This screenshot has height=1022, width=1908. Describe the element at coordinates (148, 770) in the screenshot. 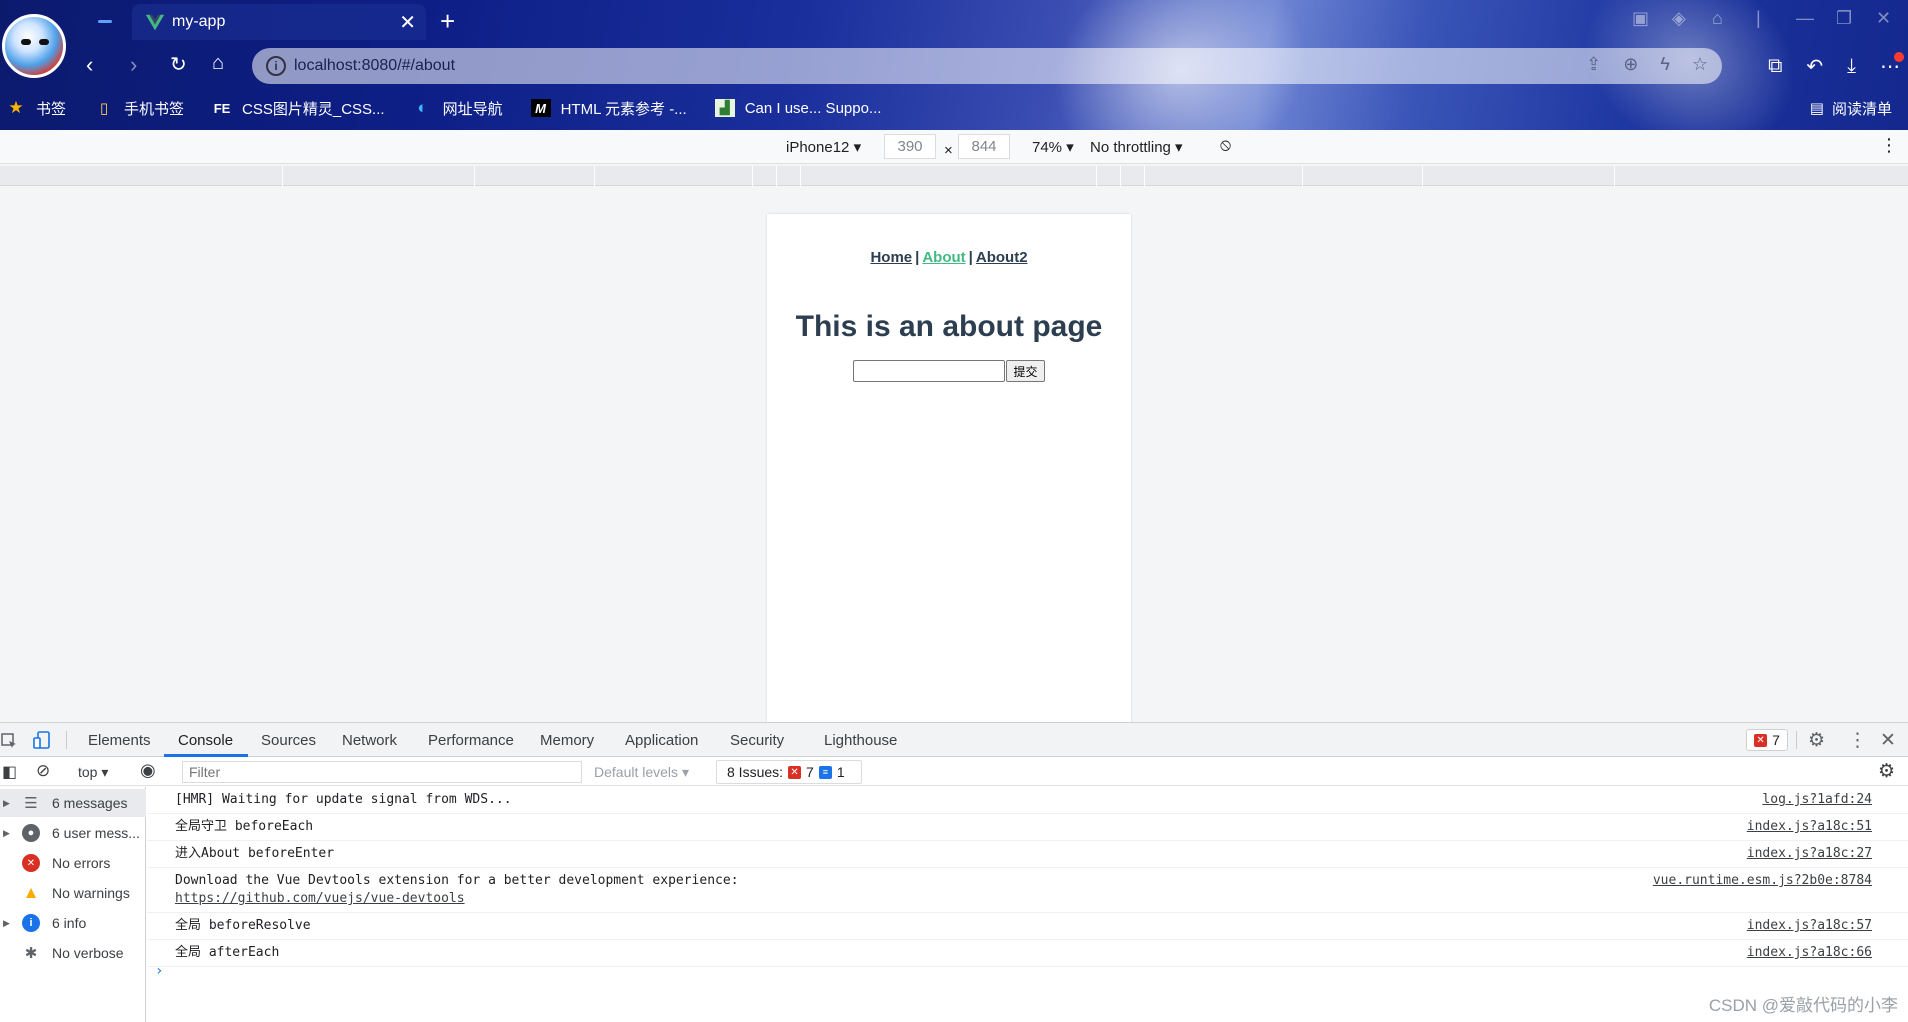

I see `live-expression-eye-icon: ◉` at that location.